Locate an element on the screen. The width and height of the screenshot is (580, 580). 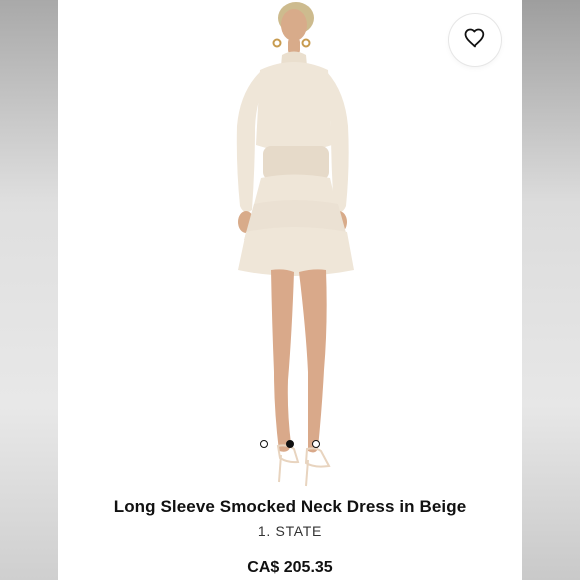
left-leg-shape is located at coordinates (282, 360).